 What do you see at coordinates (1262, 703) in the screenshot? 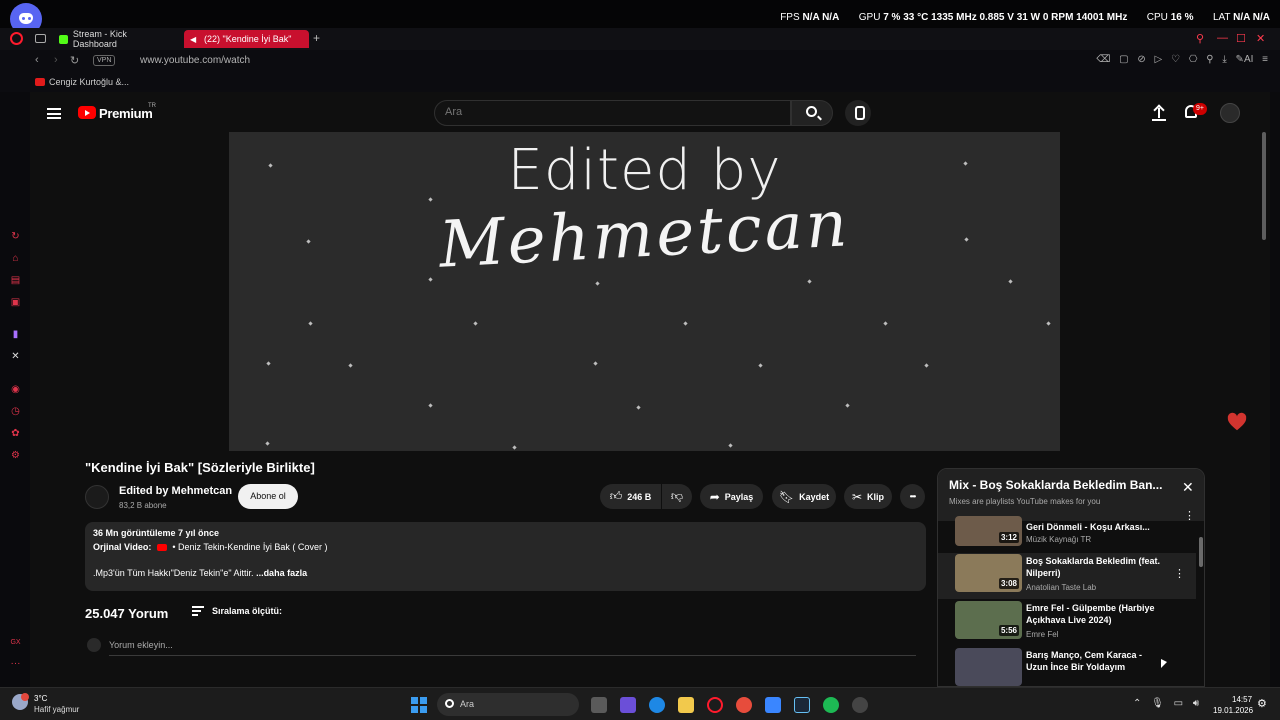
I see `notifications-icon: ⚙` at bounding box center [1262, 703].